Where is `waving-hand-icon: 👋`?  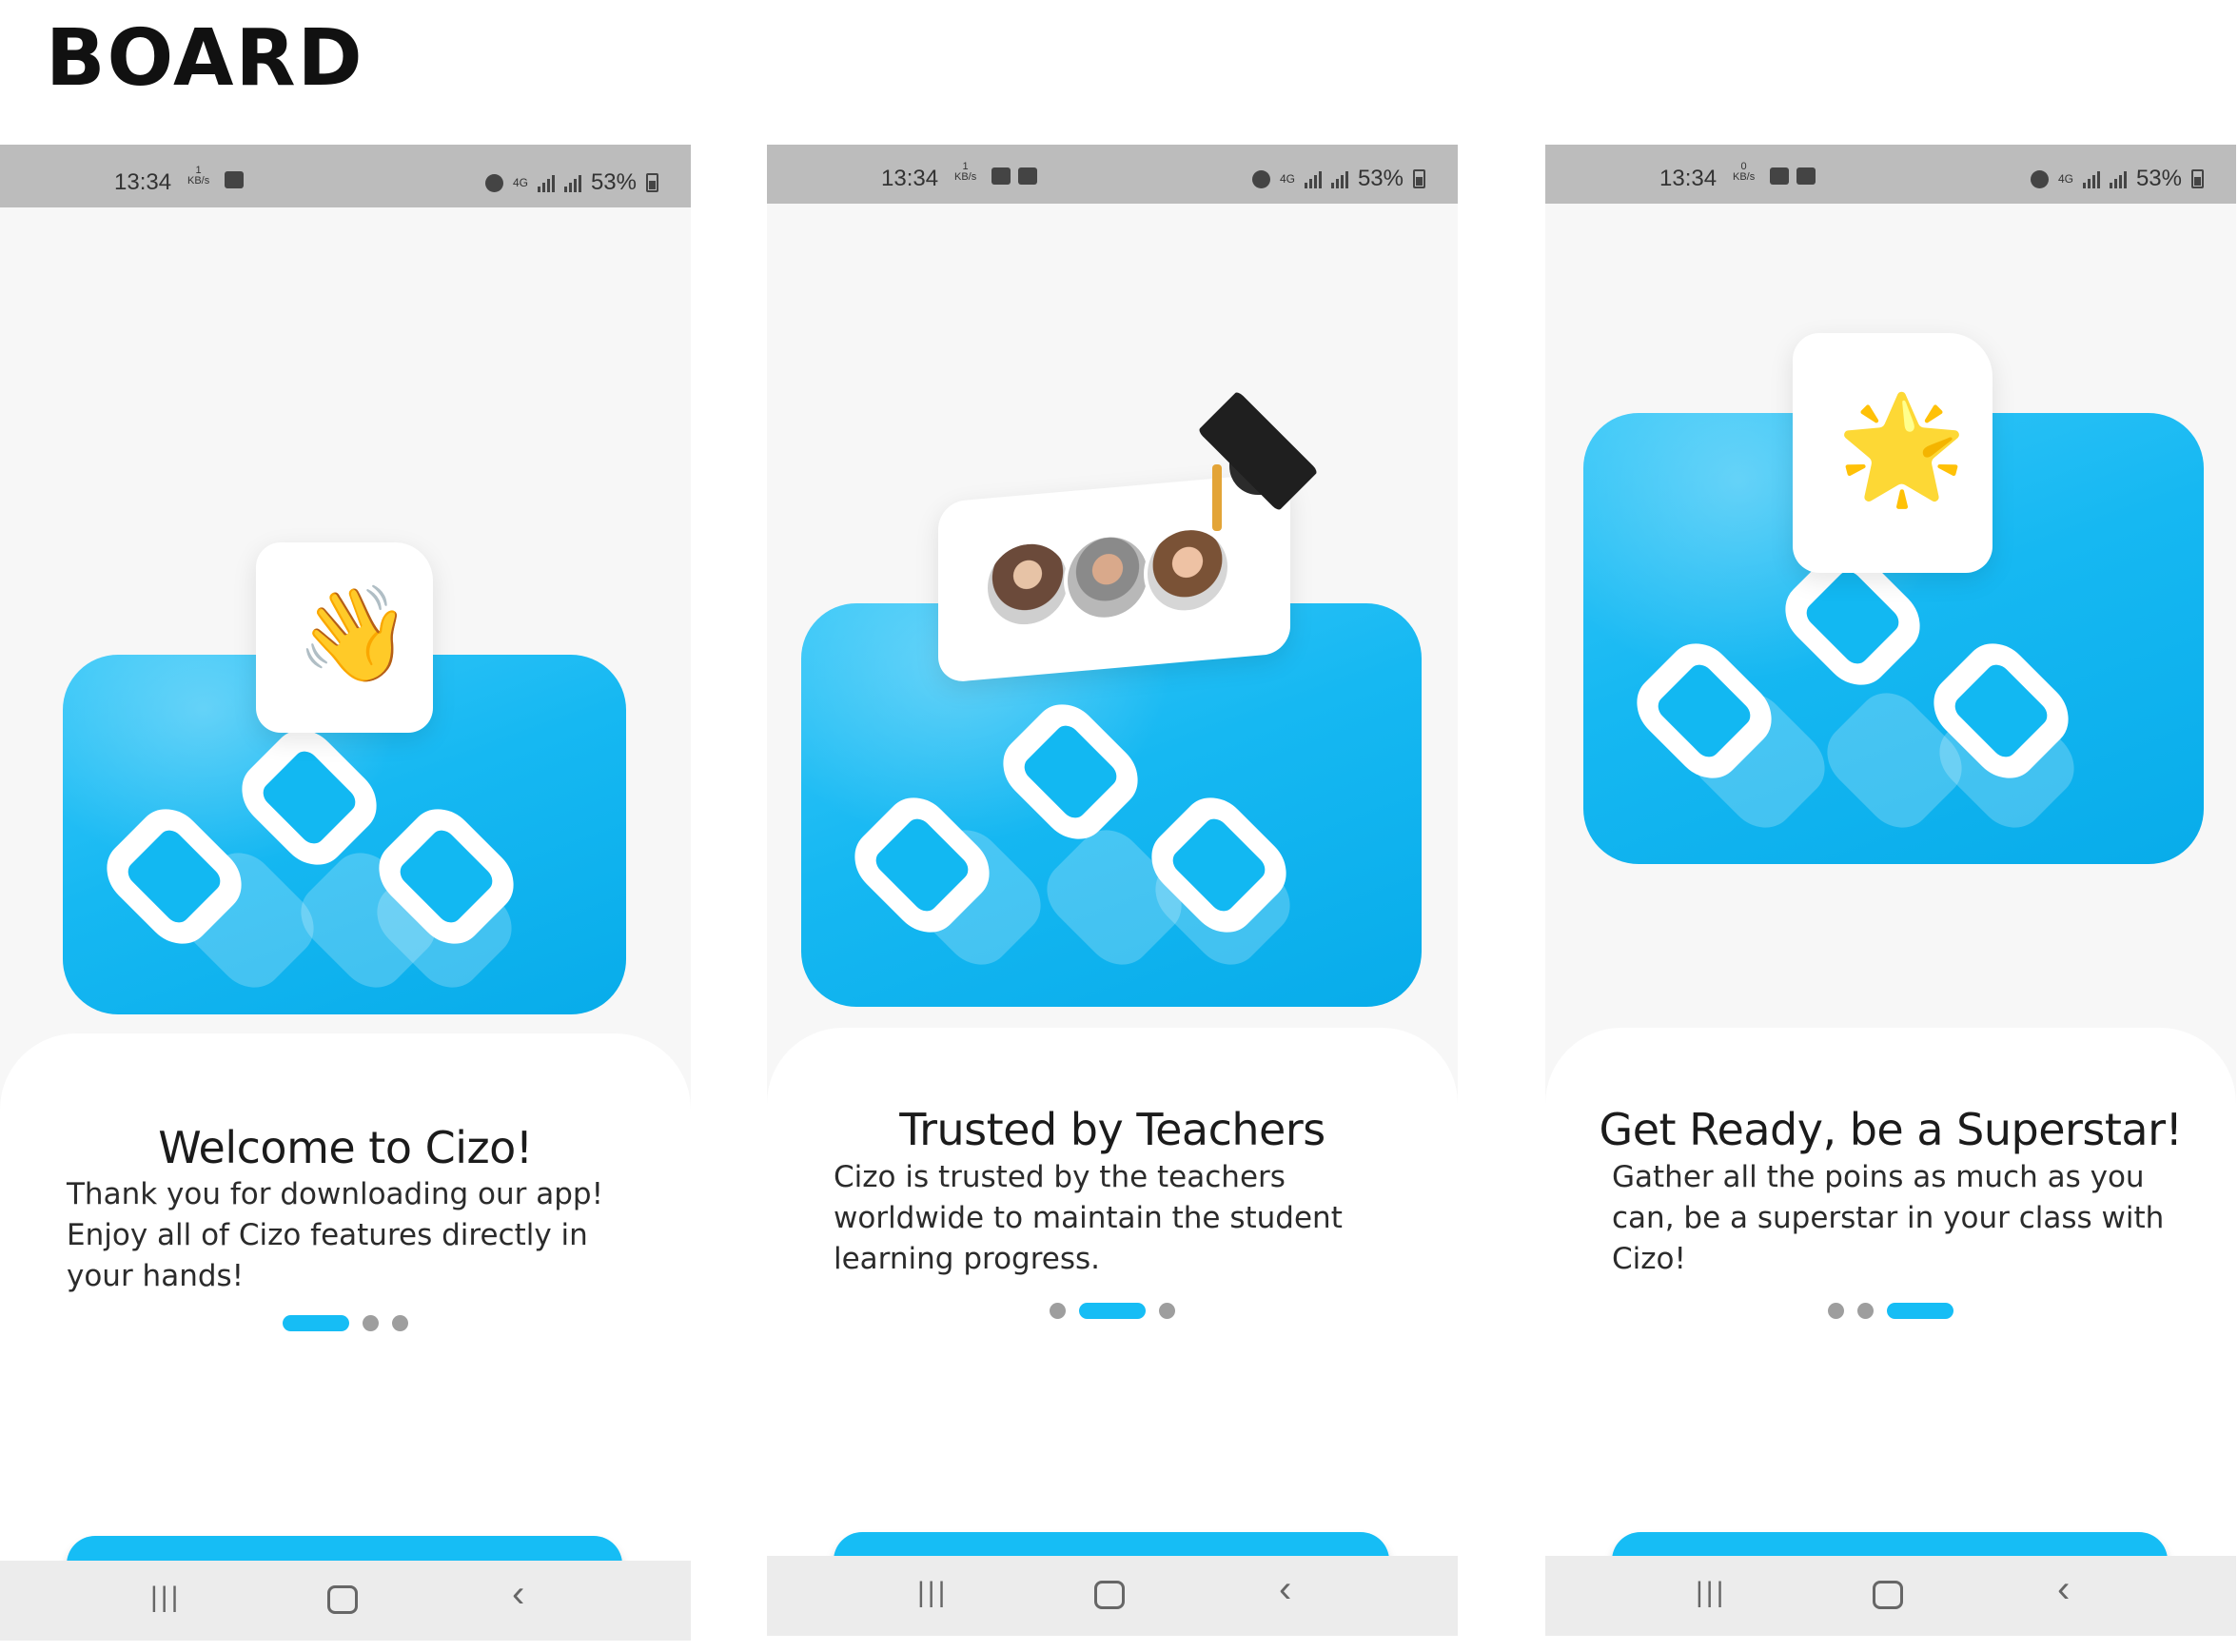
waving-hand-icon: 👋 is located at coordinates (354, 635).